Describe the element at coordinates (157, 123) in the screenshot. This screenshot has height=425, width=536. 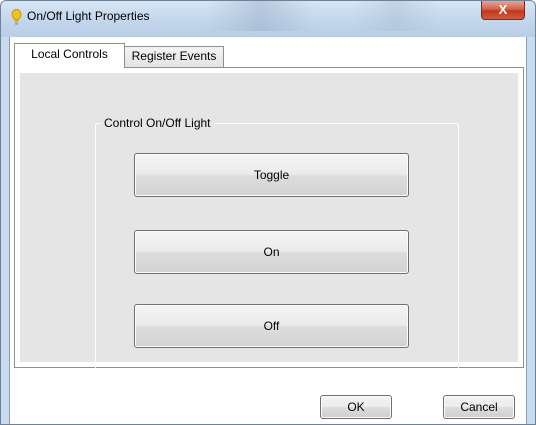
I see `group-box-label: Control On/Off Light` at that location.